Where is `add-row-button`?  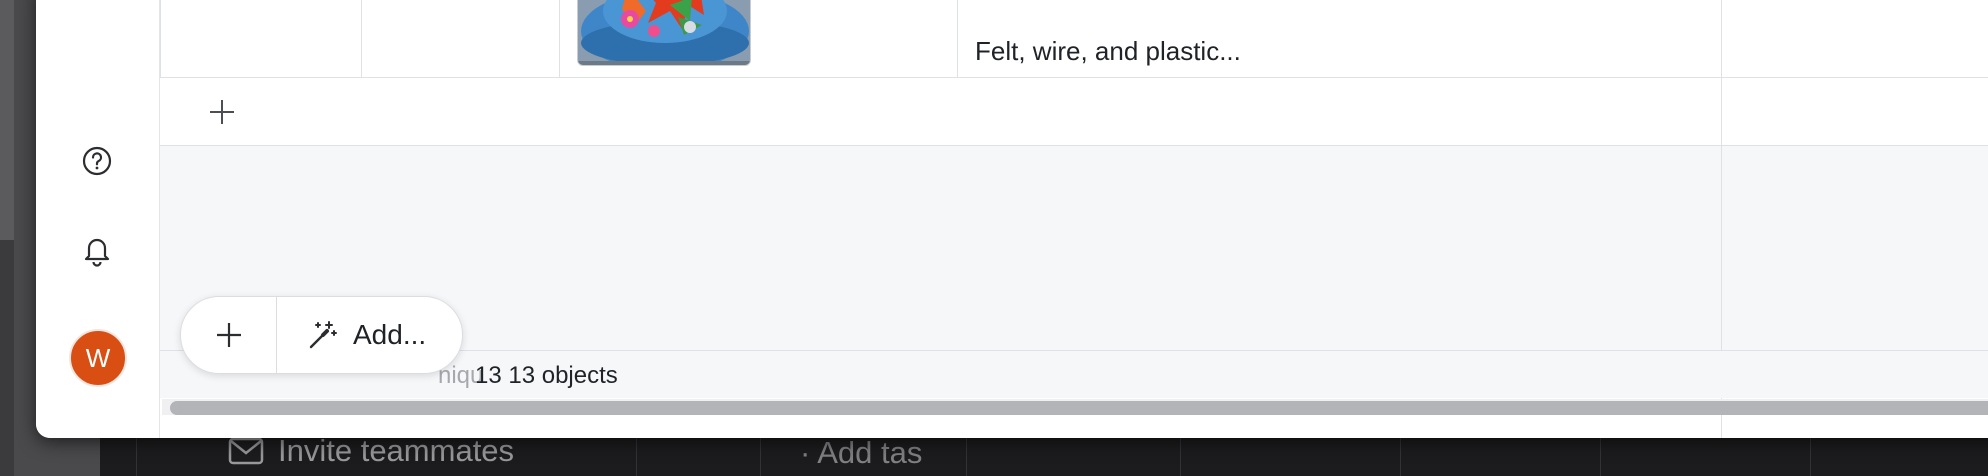 add-row-button is located at coordinates (222, 112).